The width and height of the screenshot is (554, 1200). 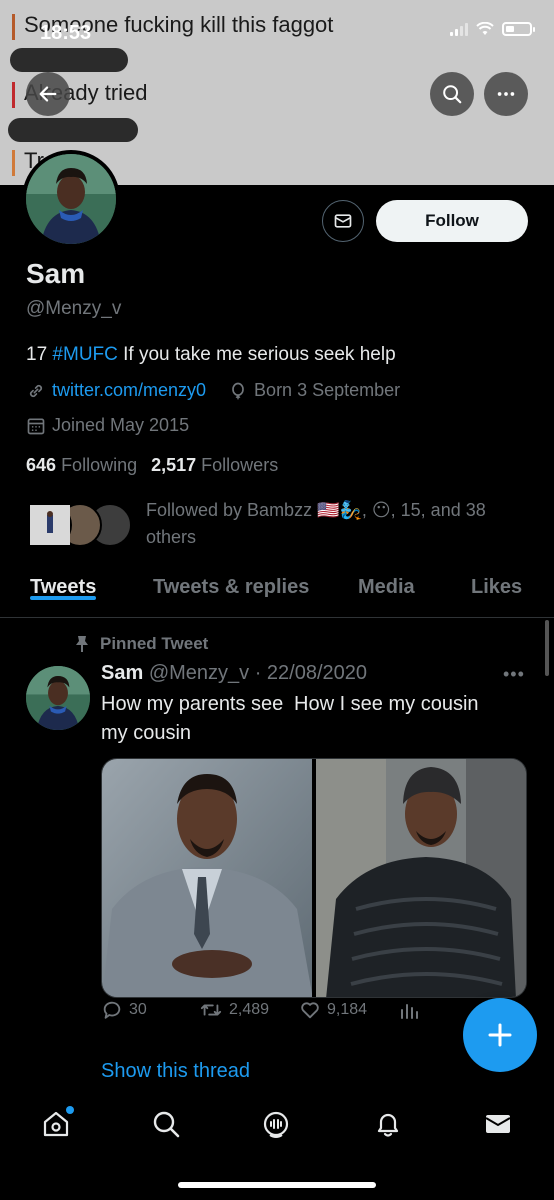 What do you see at coordinates (56, 273) in the screenshot?
I see `profile-name: Sam` at bounding box center [56, 273].